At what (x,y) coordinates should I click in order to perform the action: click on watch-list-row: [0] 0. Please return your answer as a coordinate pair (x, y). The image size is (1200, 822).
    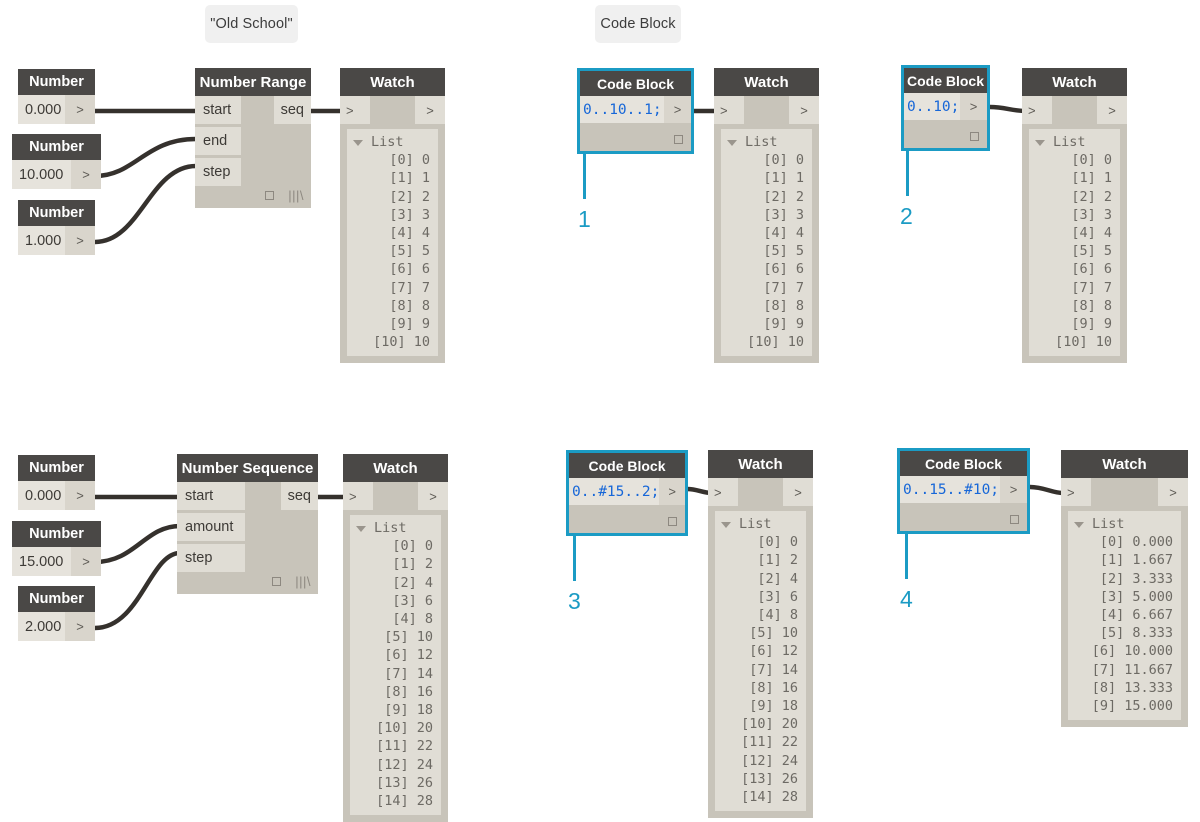
    Looking at the image, I should click on (412, 546).